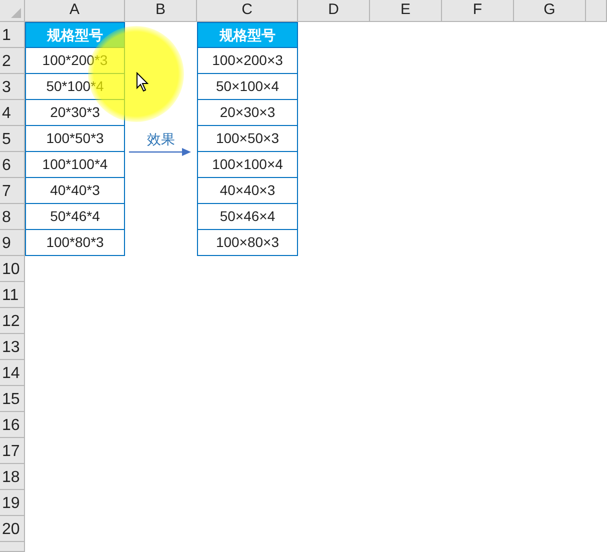 The image size is (607, 552). I want to click on table-cell: 40*40*3, so click(75, 191).